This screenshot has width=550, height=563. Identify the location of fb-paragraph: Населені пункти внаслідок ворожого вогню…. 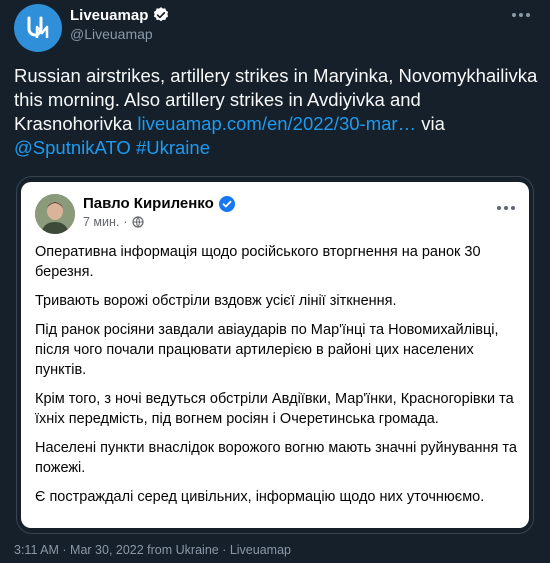
(276, 458).